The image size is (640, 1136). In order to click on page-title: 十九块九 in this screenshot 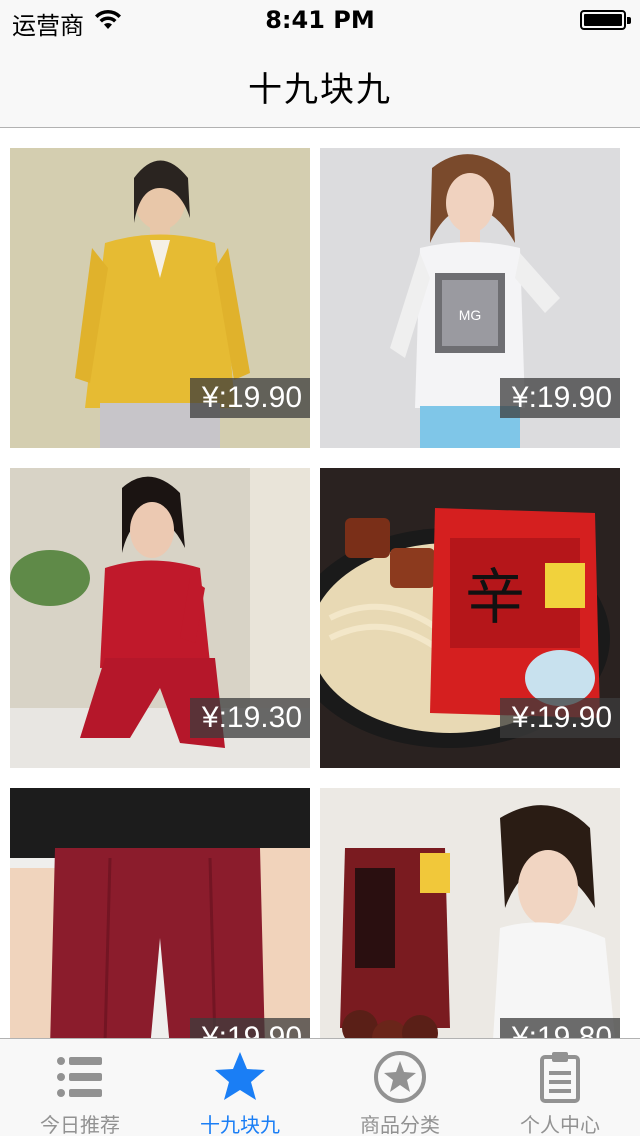, I will do `click(320, 90)`.